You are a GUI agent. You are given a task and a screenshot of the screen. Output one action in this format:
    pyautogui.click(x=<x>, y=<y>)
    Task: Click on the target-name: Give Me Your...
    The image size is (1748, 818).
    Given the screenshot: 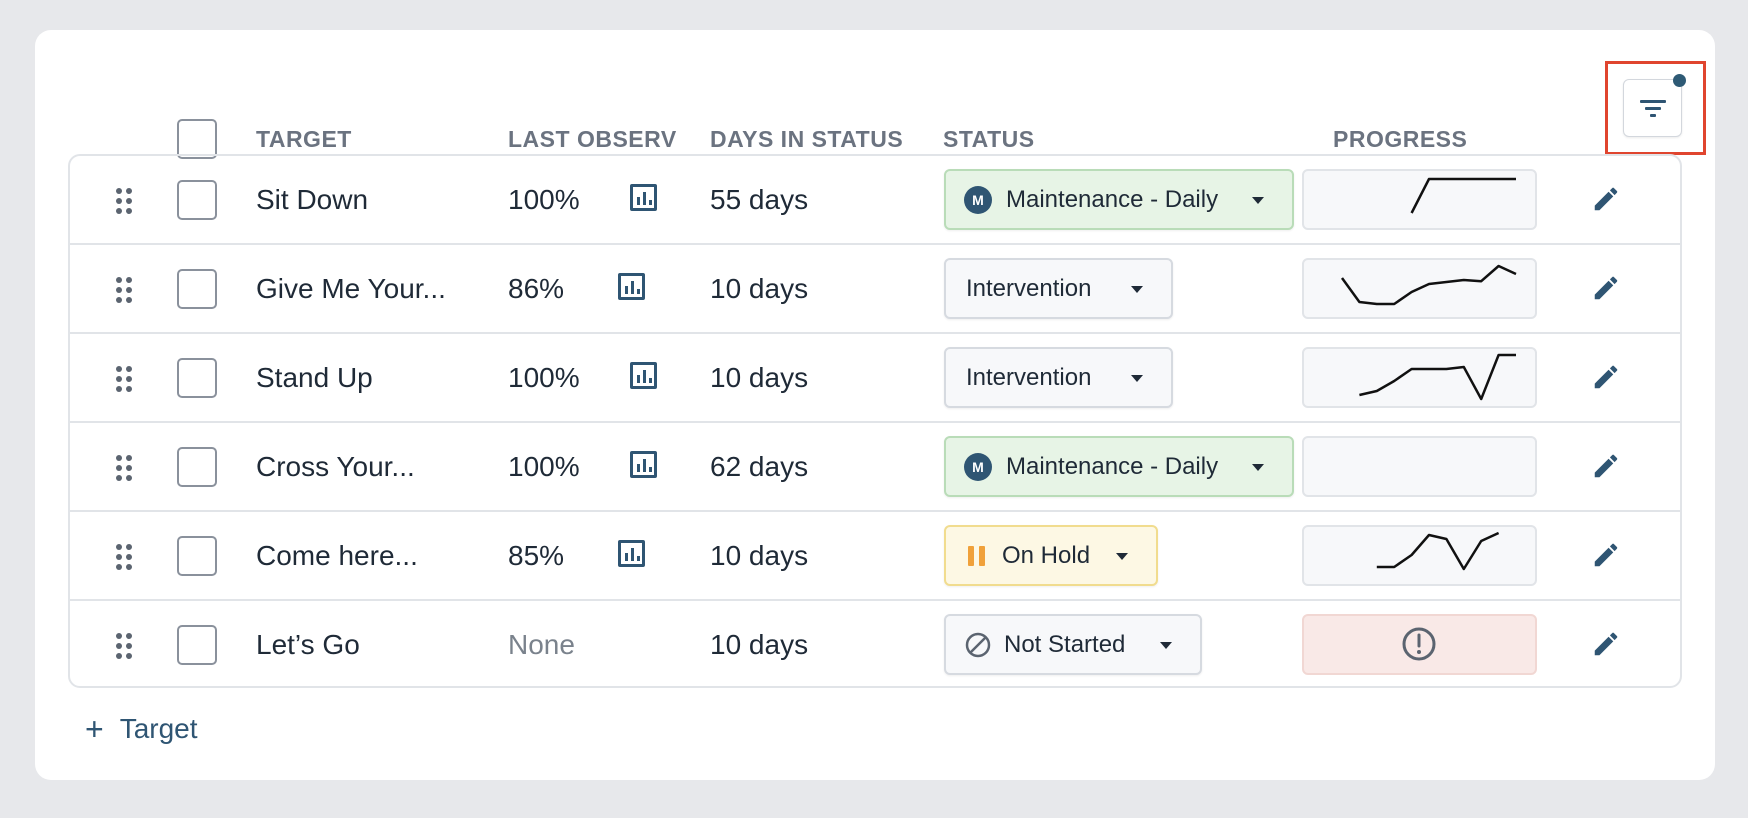 What is the action you would take?
    pyautogui.click(x=351, y=289)
    